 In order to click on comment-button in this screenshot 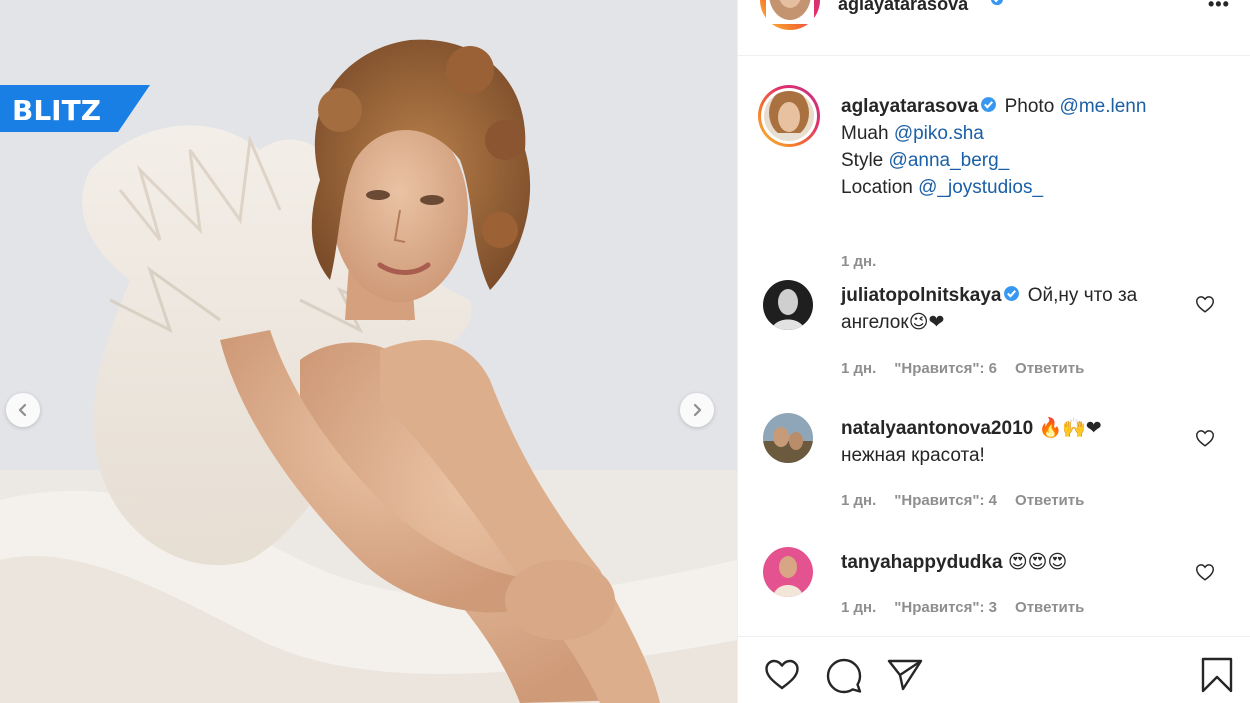, I will do `click(844, 675)`.